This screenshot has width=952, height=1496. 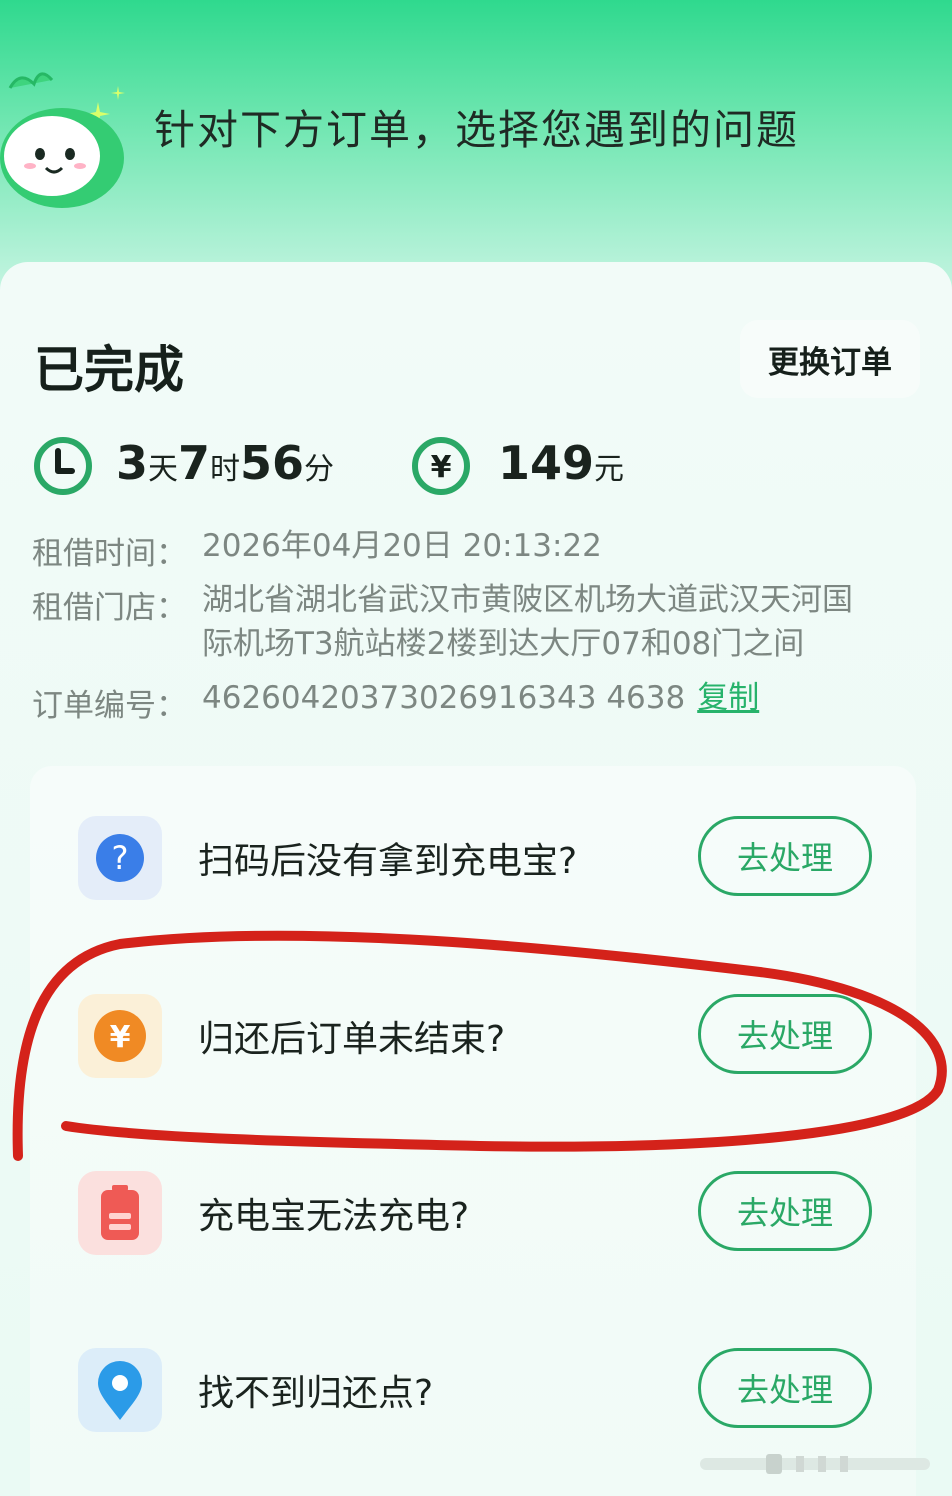 I want to click on issue-row-order-not-ended: ¥ 归还后订单未结束? 去处理, so click(x=476, y=1036).